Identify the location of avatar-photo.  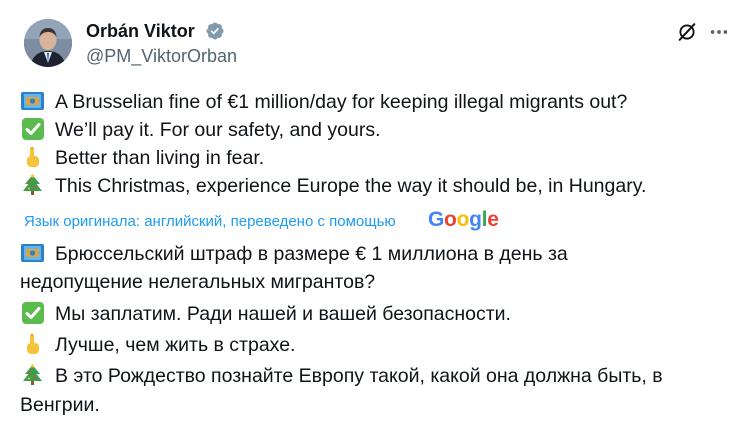
(48, 43).